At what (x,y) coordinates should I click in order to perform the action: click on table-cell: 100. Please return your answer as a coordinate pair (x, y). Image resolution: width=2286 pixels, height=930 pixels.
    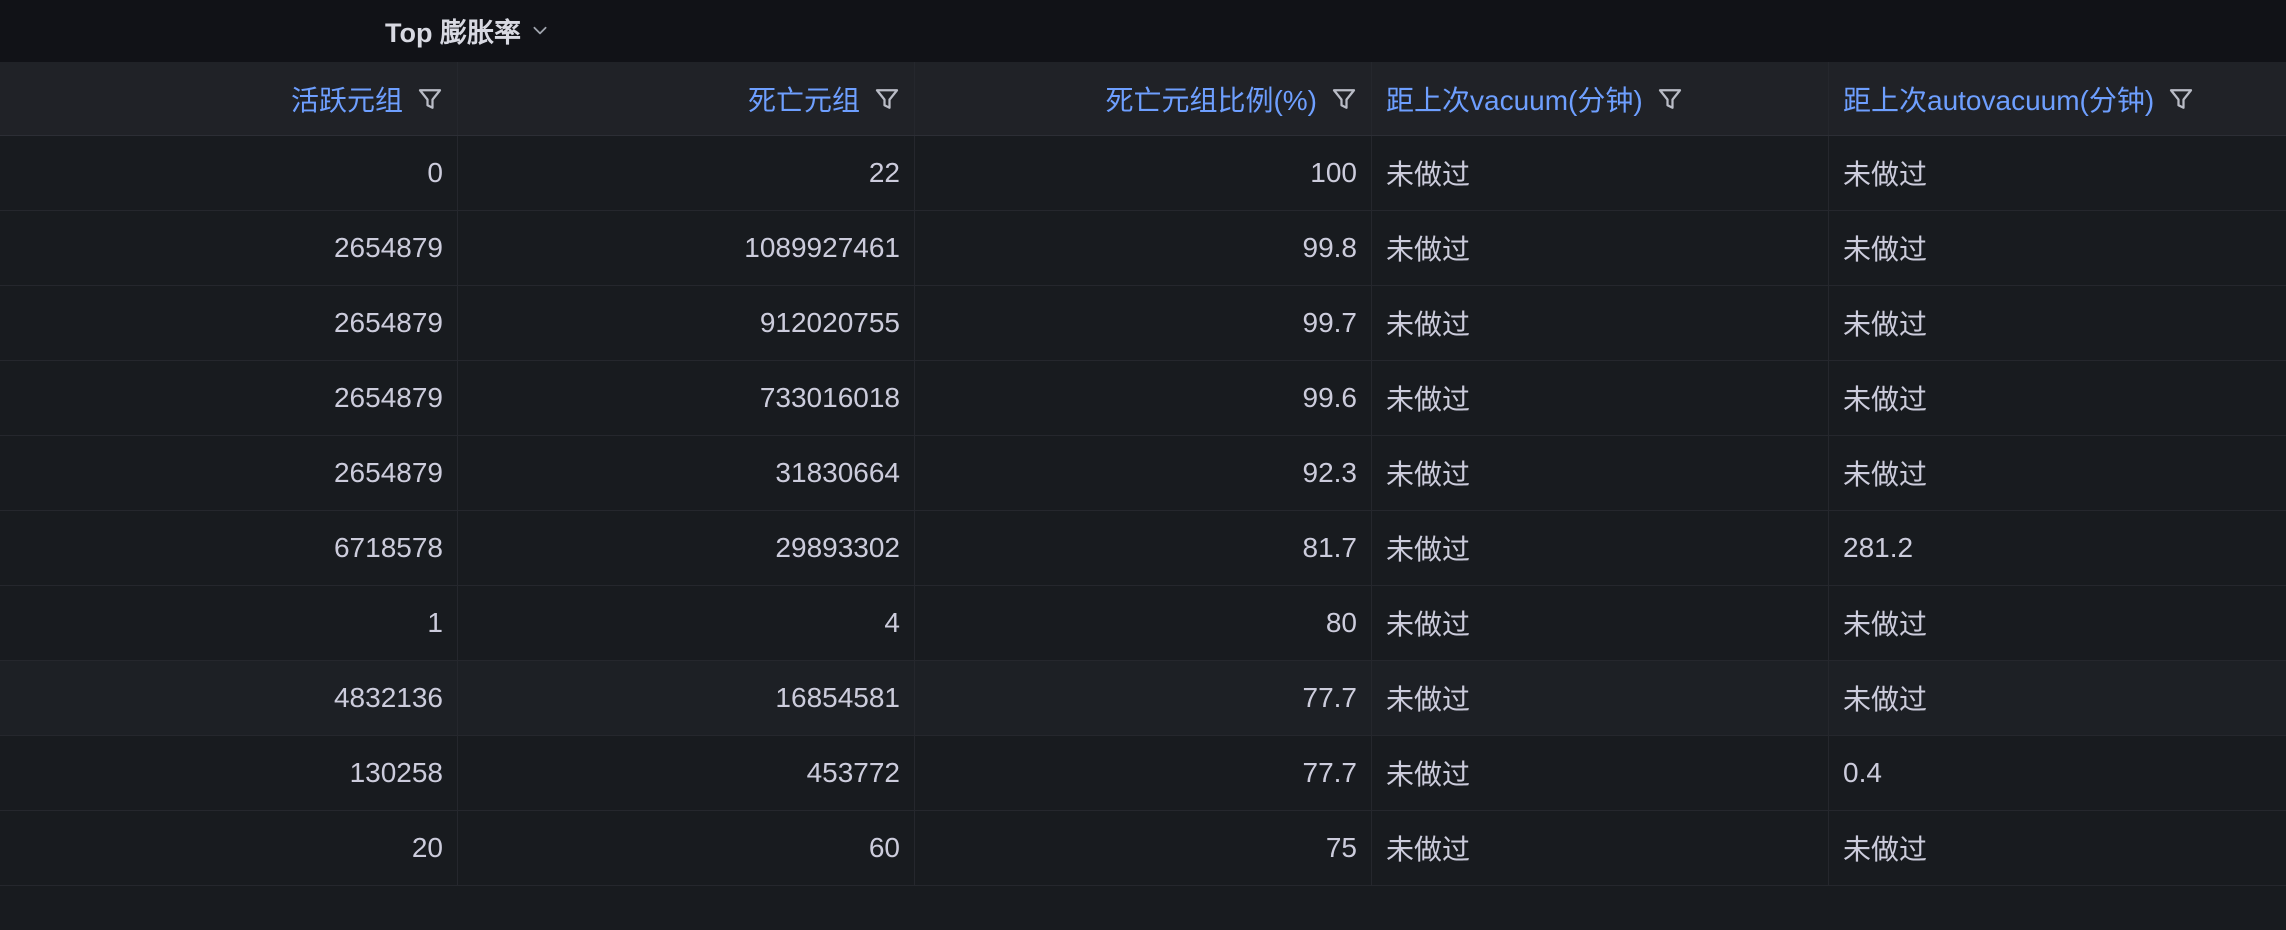
    Looking at the image, I should click on (1143, 173).